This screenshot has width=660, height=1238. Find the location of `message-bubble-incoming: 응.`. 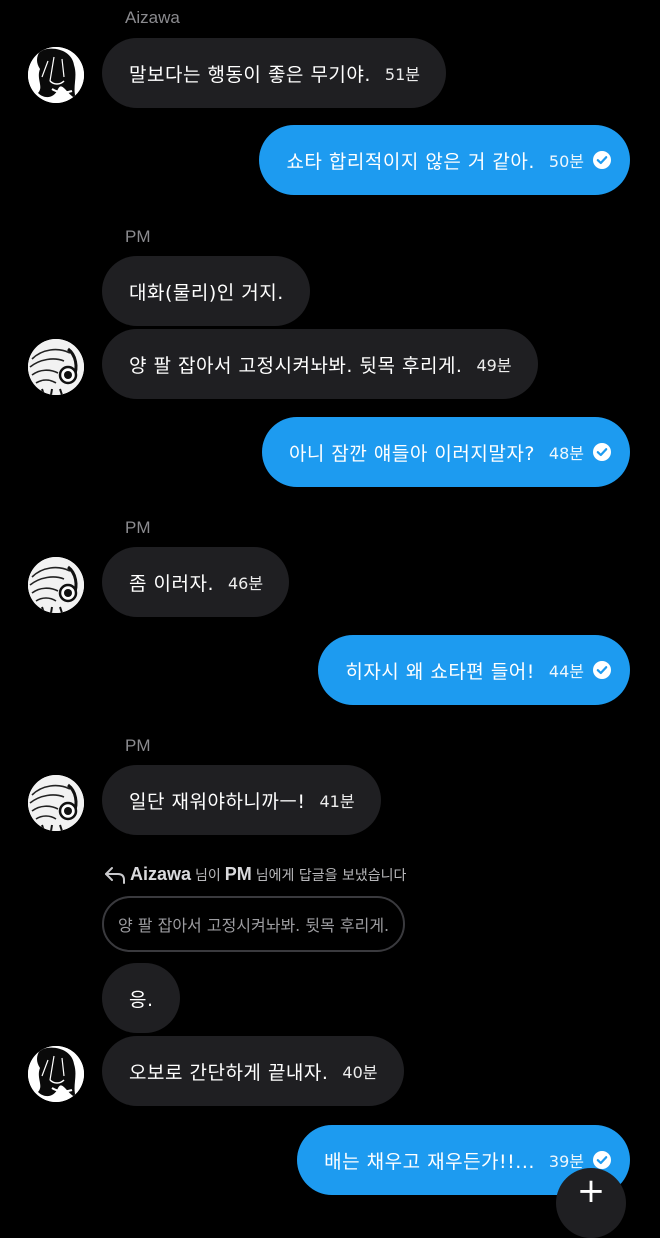

message-bubble-incoming: 응. is located at coordinates (141, 998).